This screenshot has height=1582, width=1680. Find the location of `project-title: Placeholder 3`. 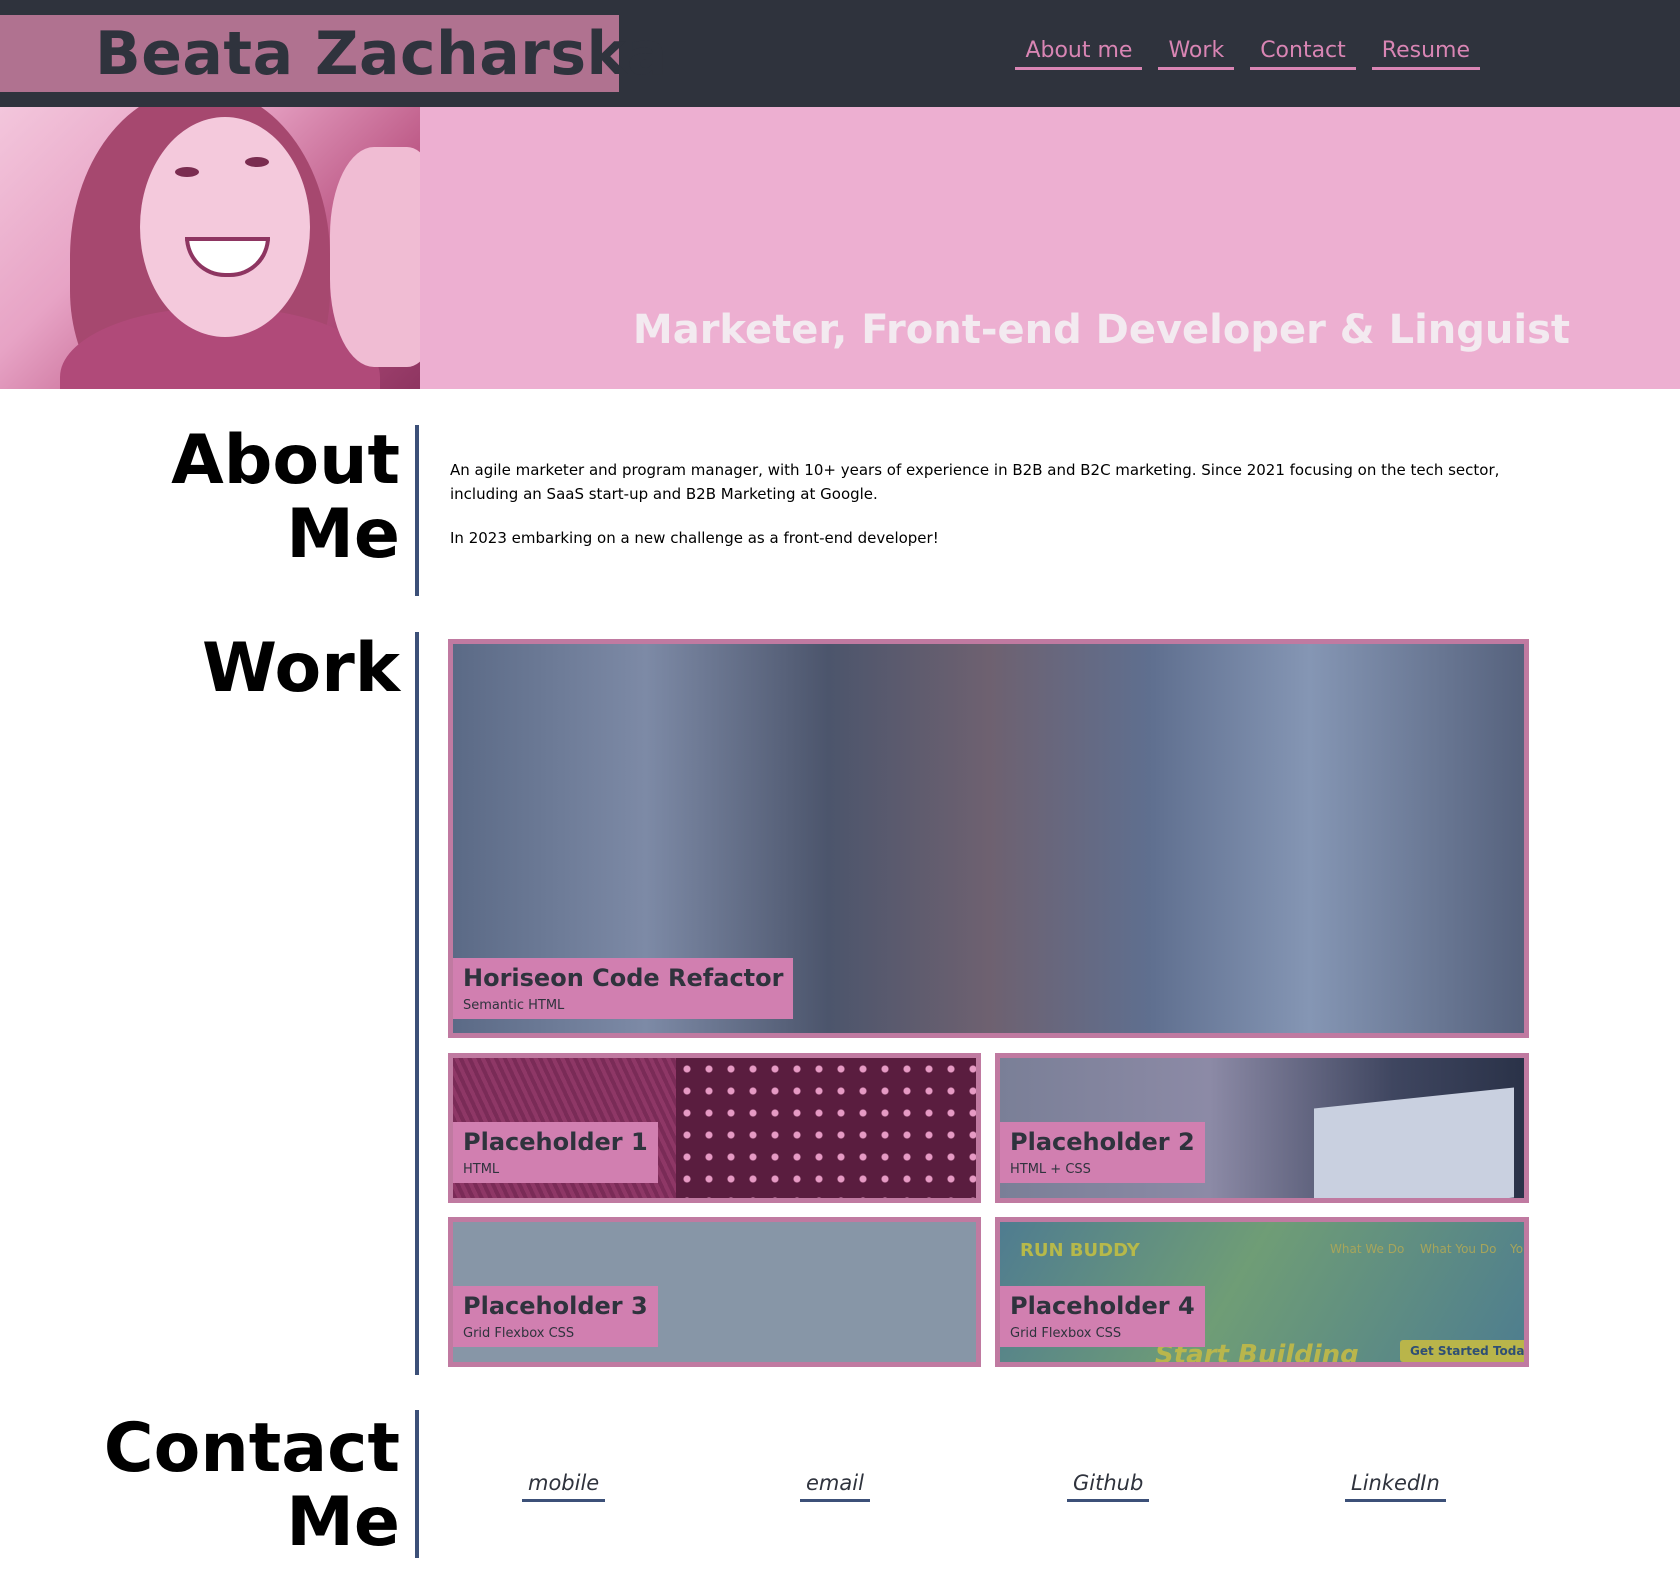

project-title: Placeholder 3 is located at coordinates (555, 1306).